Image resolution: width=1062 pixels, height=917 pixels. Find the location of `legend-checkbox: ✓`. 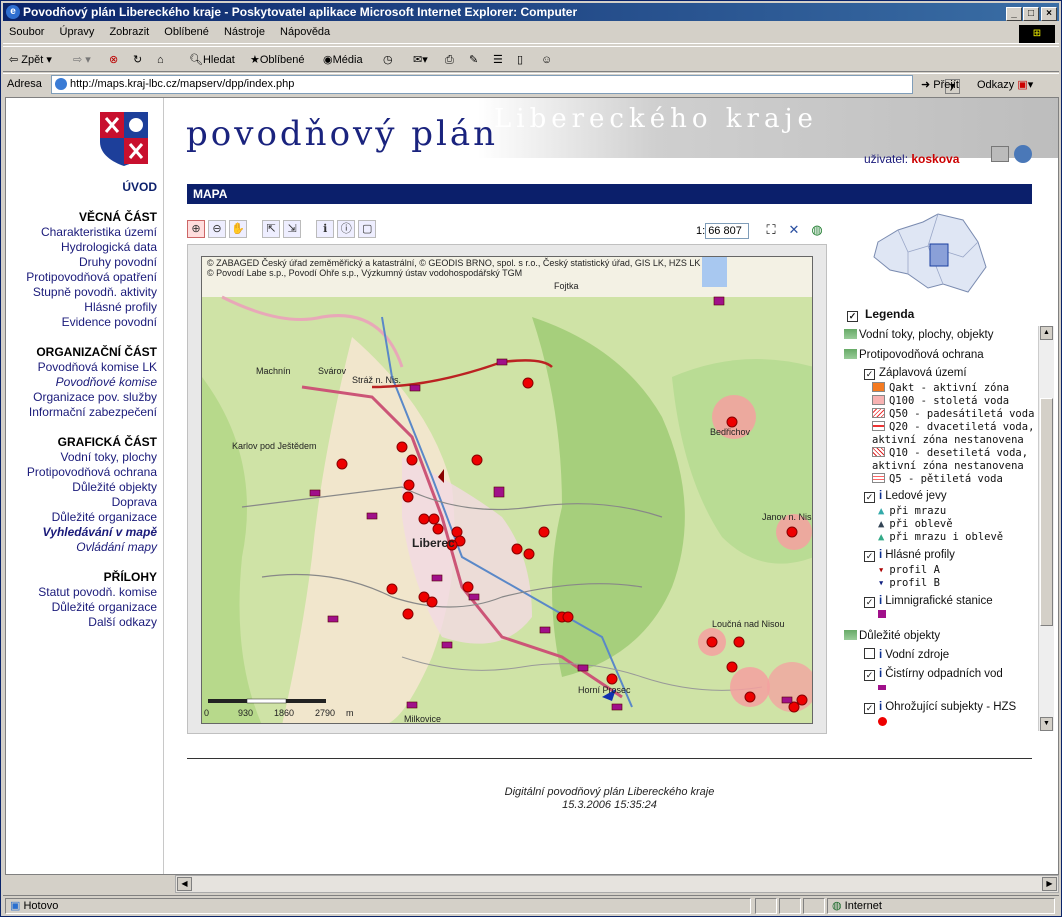

legend-checkbox: ✓ is located at coordinates (852, 316).